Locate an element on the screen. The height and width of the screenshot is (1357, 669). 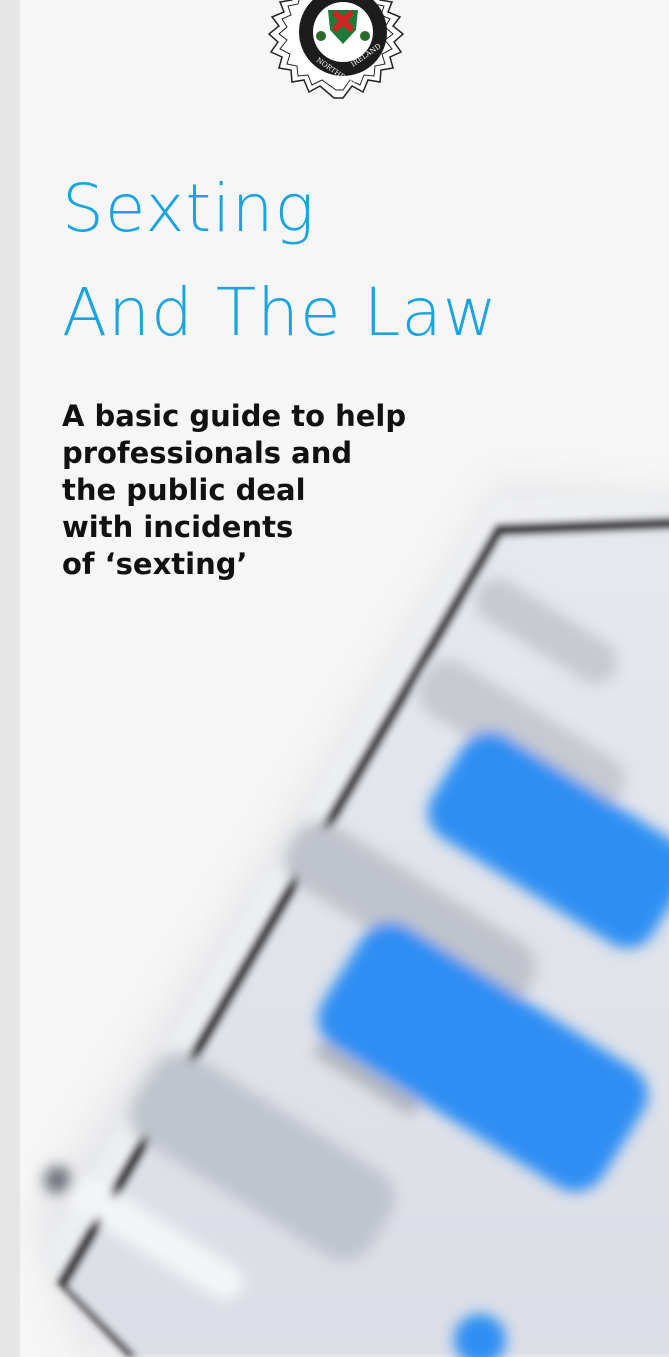
police-crest-logo: NORTHERN IRELAND is located at coordinates (336, 49).